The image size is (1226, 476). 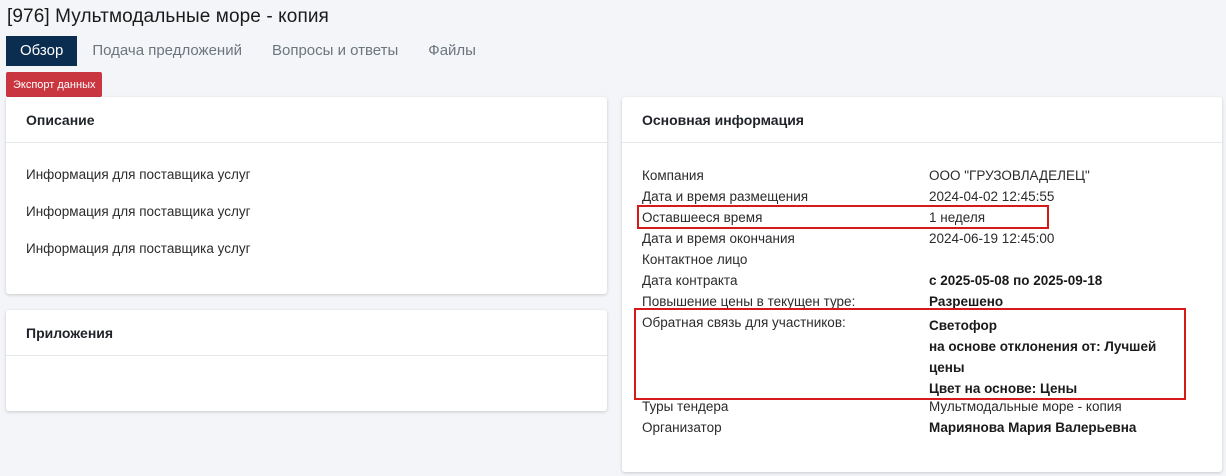 What do you see at coordinates (695, 259) in the screenshot?
I see `info-label: Контактное лицо` at bounding box center [695, 259].